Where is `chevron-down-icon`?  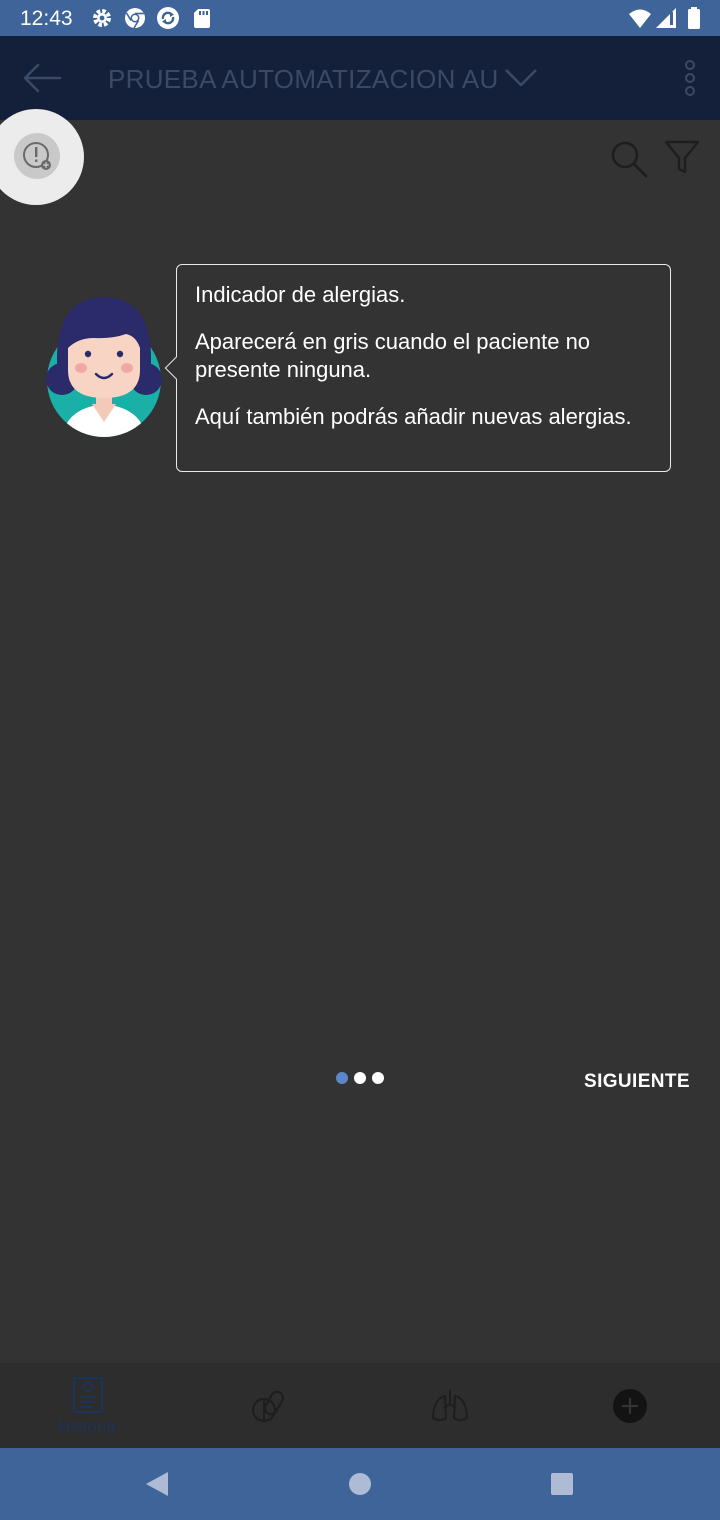
chevron-down-icon is located at coordinates (521, 78).